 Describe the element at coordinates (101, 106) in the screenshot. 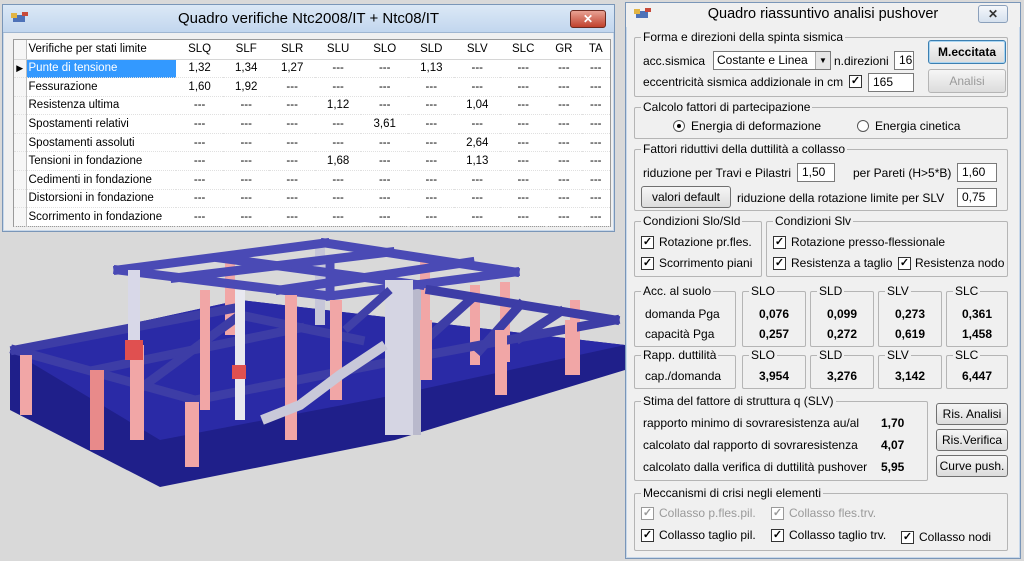

I see `row-label: Resistenza ultima` at that location.